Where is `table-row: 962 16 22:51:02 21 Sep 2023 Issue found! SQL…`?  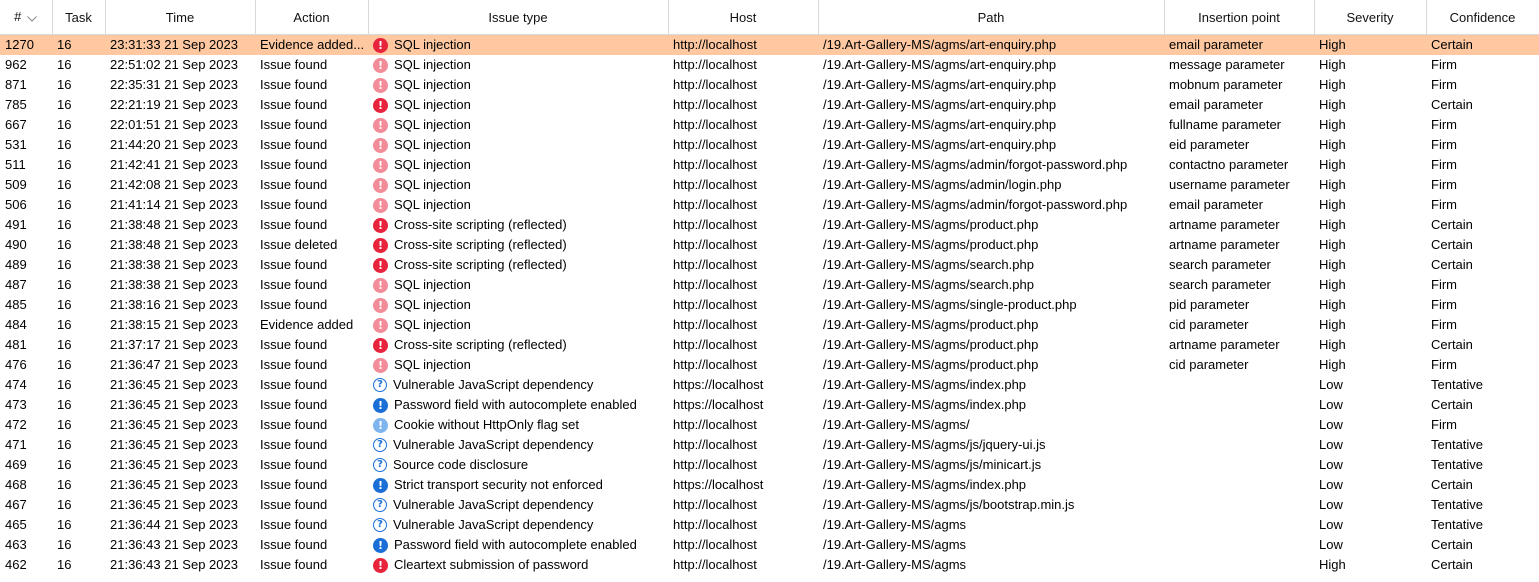 table-row: 962 16 22:51:02 21 Sep 2023 Issue found! SQL… is located at coordinates (769, 65).